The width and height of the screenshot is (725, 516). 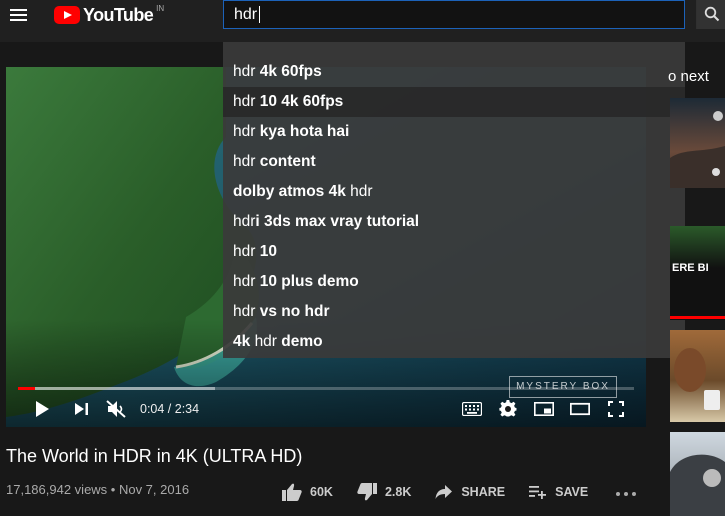 What do you see at coordinates (688, 76) in the screenshot?
I see `up-next-label: o next` at bounding box center [688, 76].